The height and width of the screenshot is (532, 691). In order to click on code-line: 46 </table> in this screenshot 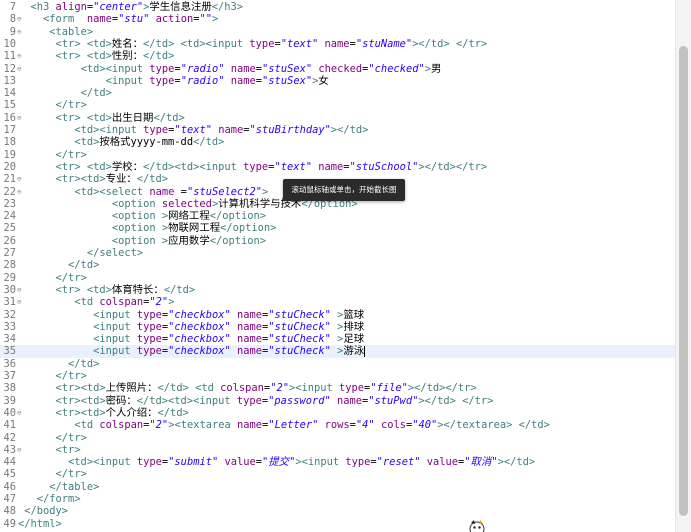, I will do `click(338, 487)`.